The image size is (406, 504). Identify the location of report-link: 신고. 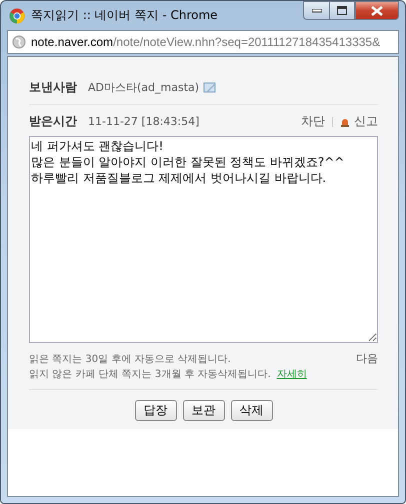
(366, 121).